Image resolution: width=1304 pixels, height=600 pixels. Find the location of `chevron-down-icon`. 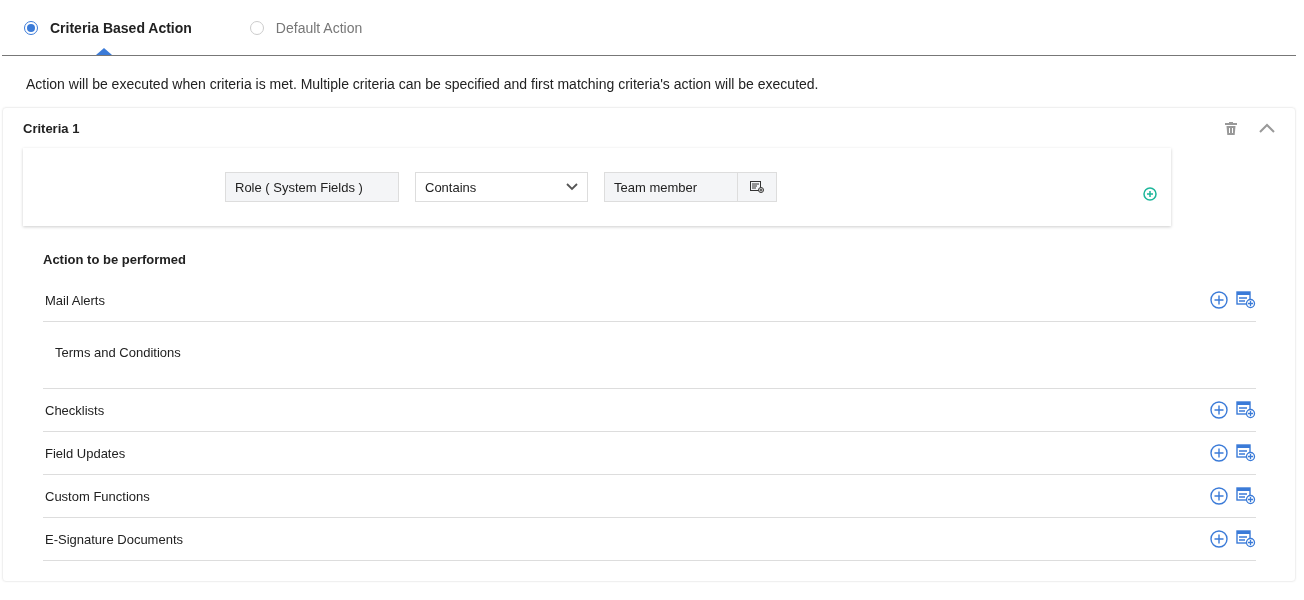

chevron-down-icon is located at coordinates (572, 187).